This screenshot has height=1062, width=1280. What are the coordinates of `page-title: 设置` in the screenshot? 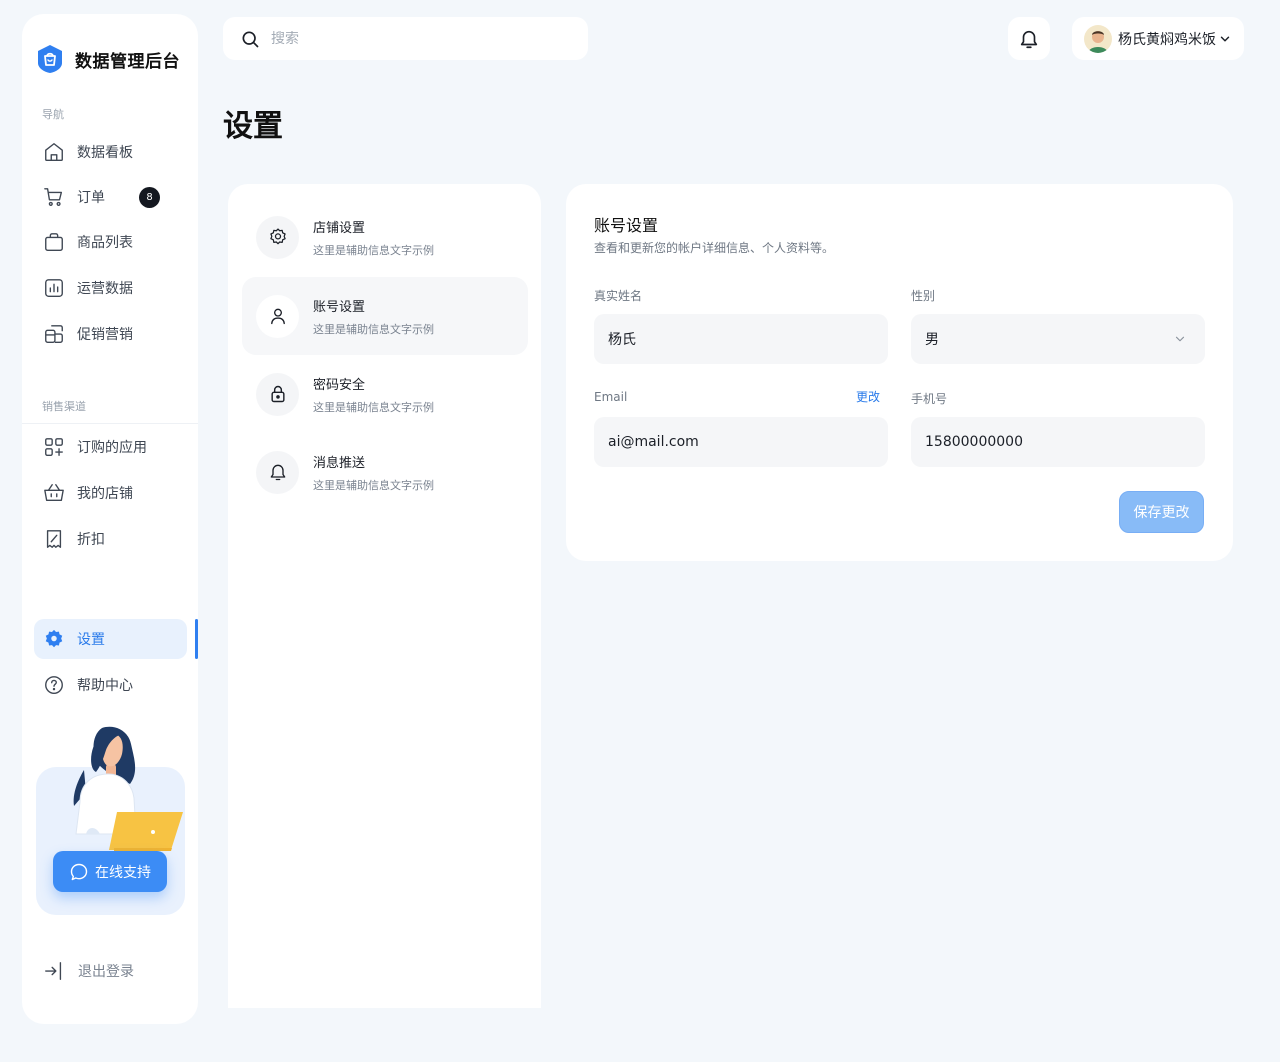 It's located at (253, 126).